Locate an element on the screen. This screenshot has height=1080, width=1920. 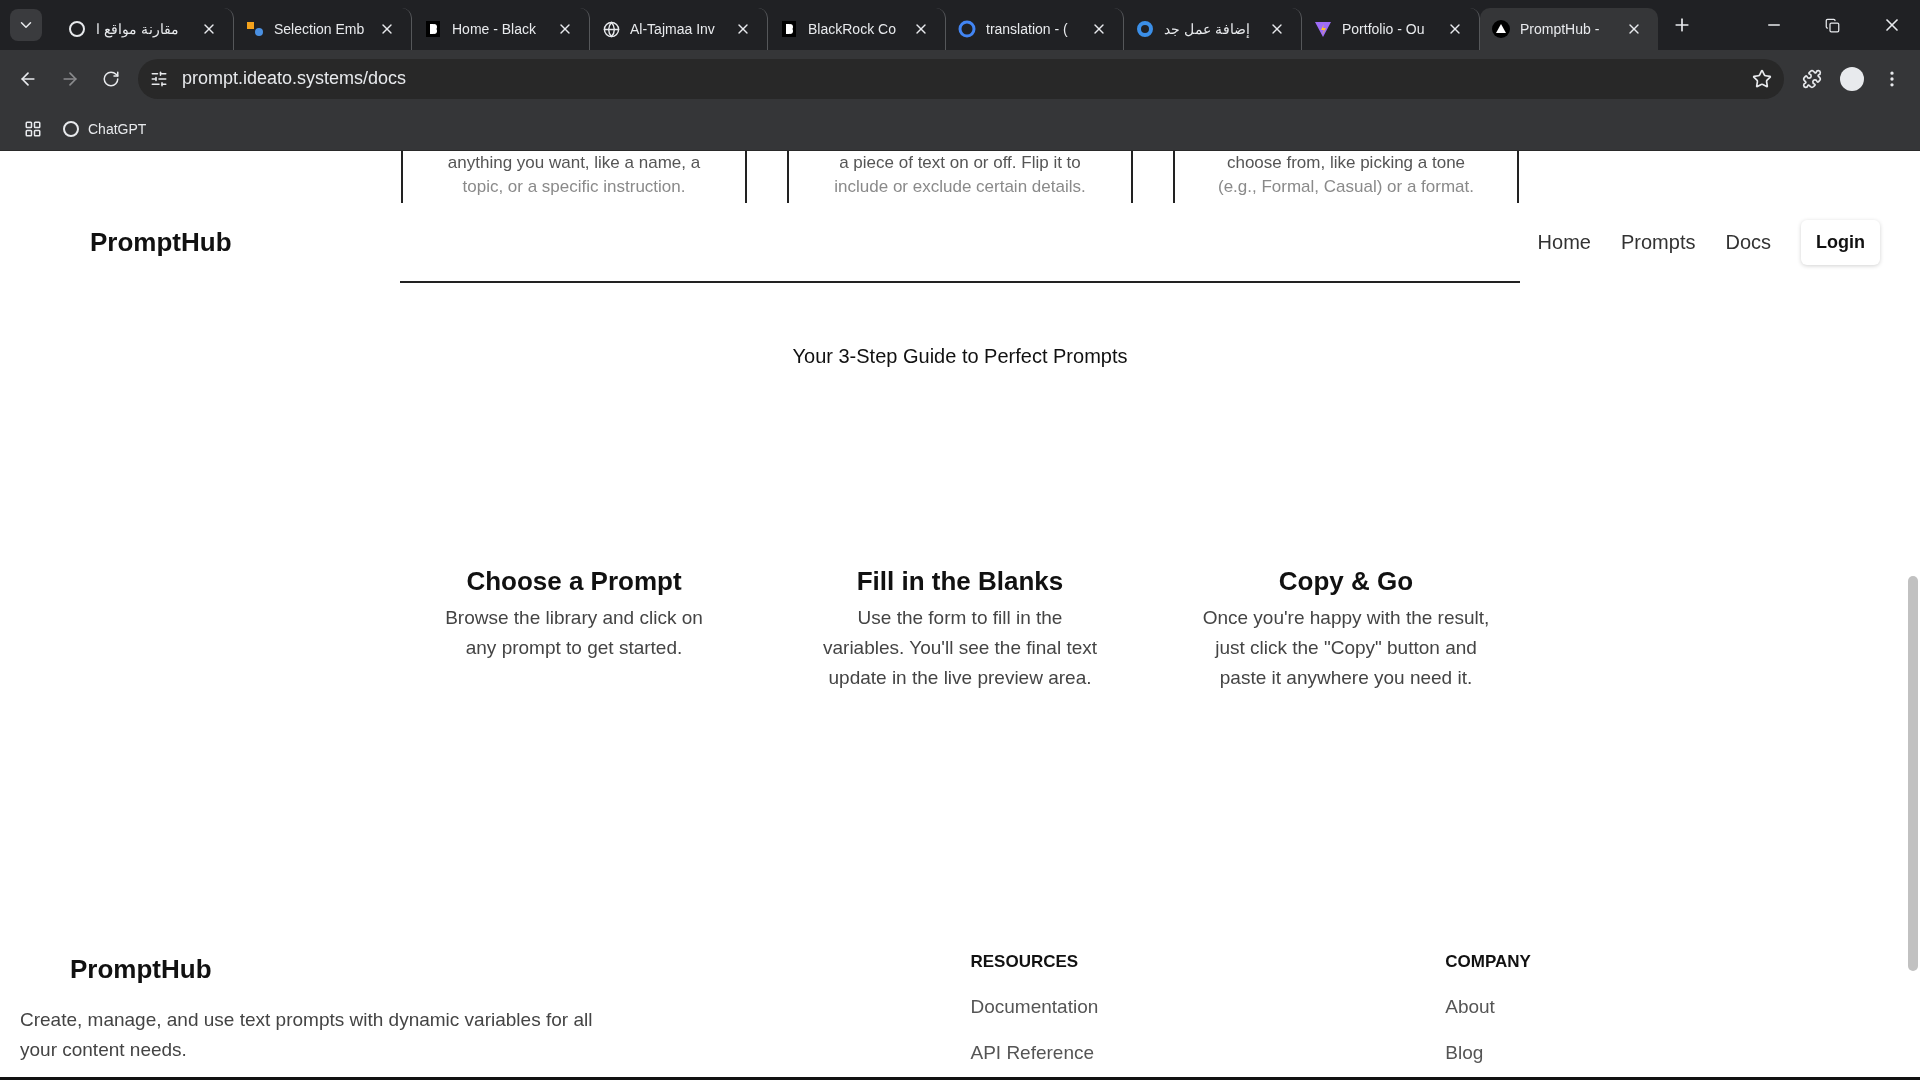
tab-search-button is located at coordinates (26, 25).